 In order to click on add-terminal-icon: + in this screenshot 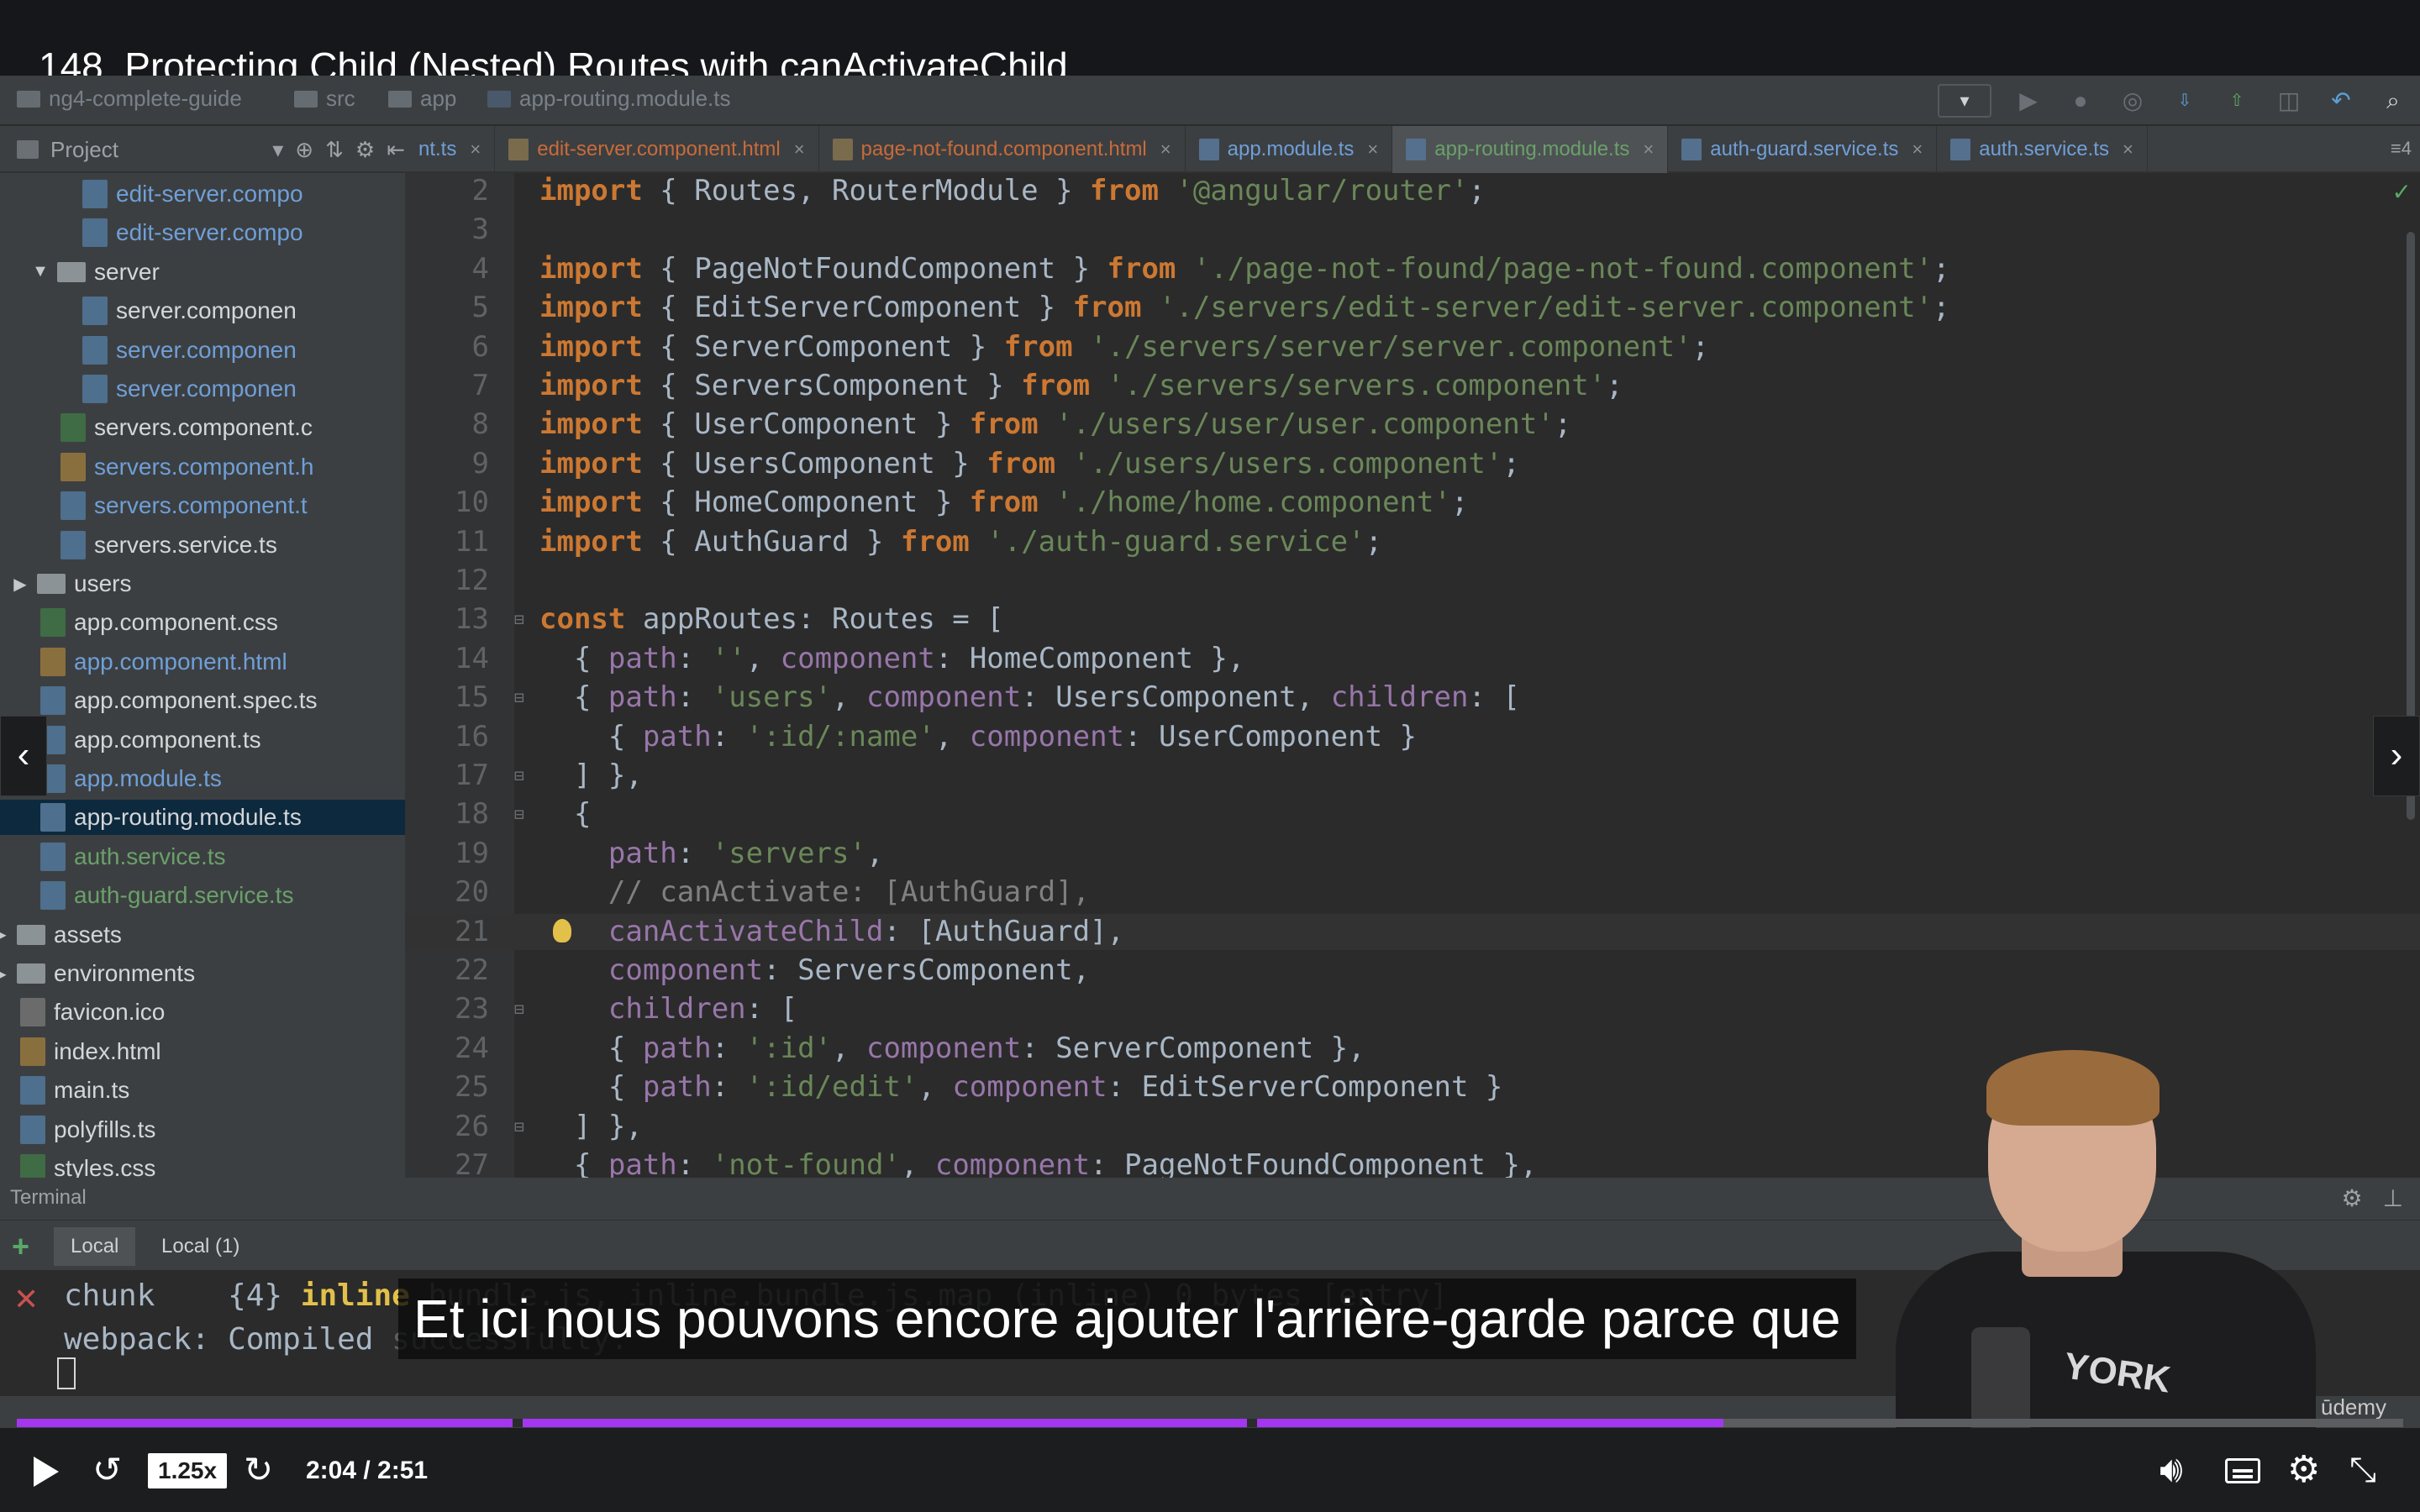, I will do `click(21, 1246)`.